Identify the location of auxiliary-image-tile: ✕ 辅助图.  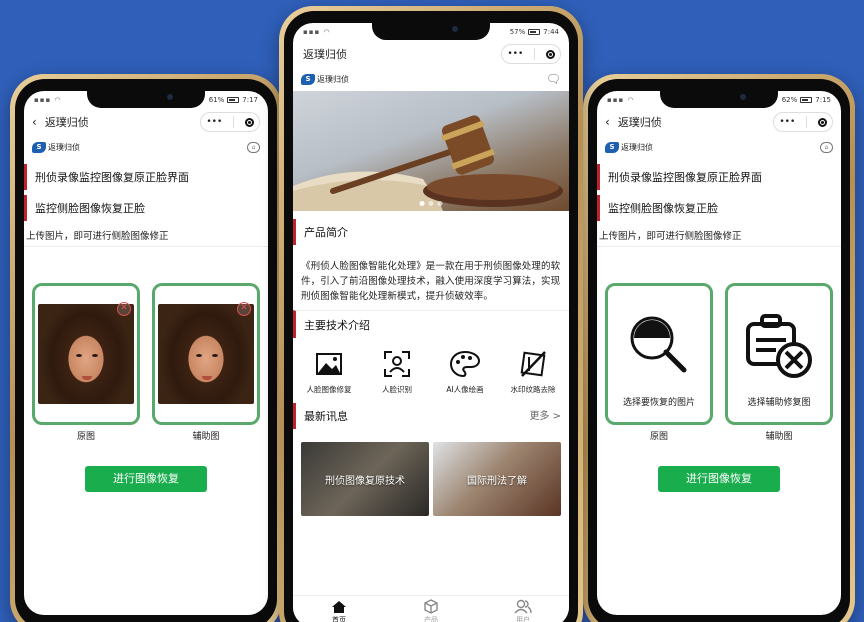
(206, 362).